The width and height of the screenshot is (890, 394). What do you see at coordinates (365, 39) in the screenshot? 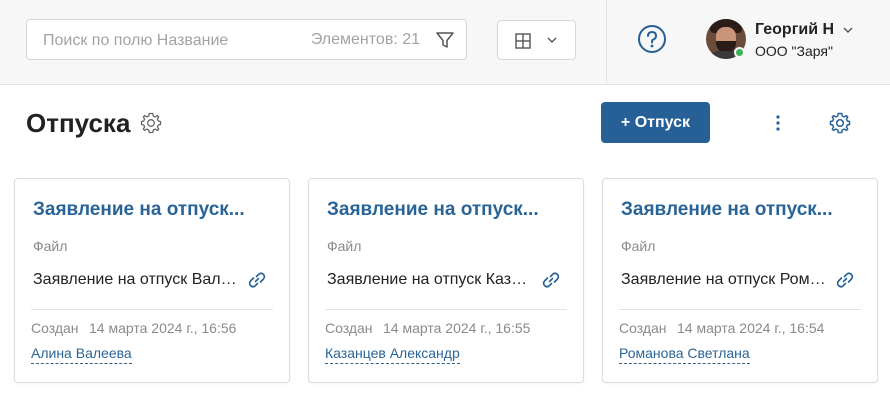
I see `items-count: Элементов: 21` at bounding box center [365, 39].